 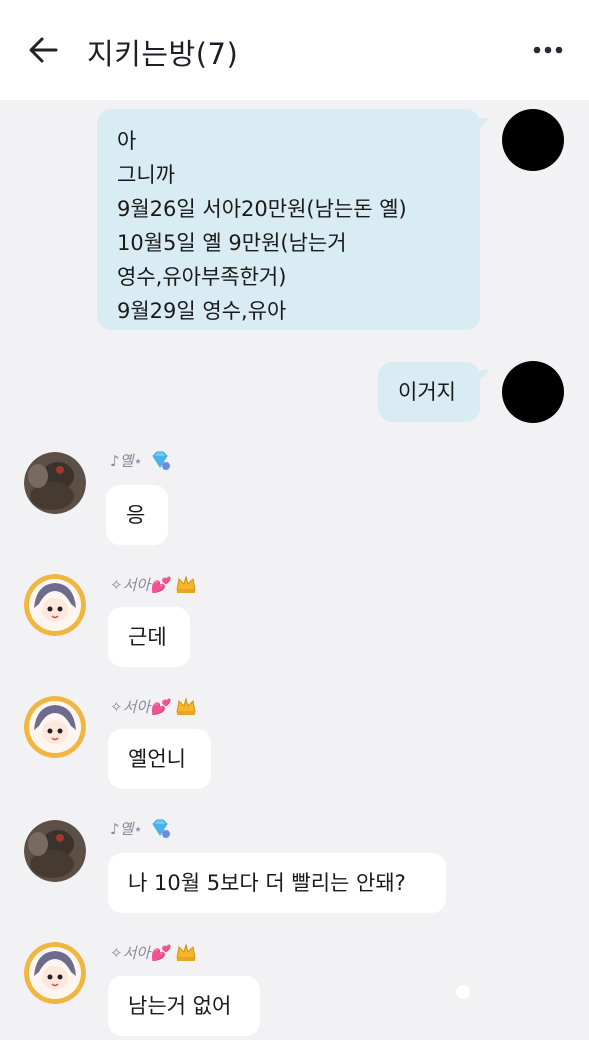 I want to click on message-bubble-incoming: 옐언니, so click(x=159, y=759).